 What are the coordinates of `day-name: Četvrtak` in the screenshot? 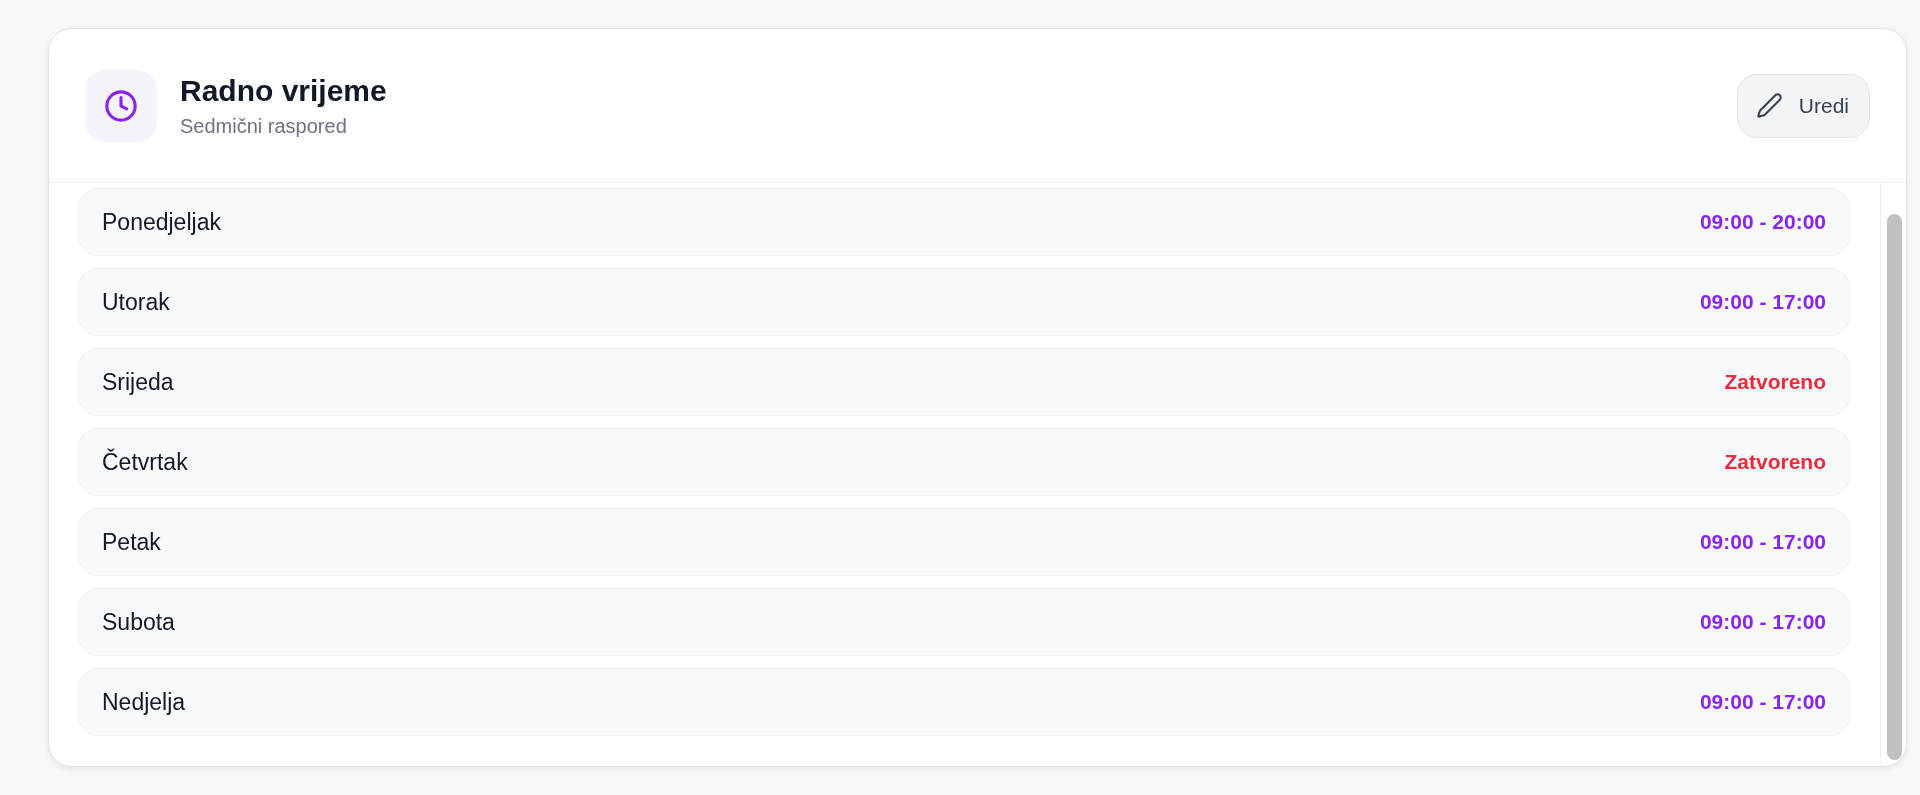 It's located at (145, 462).